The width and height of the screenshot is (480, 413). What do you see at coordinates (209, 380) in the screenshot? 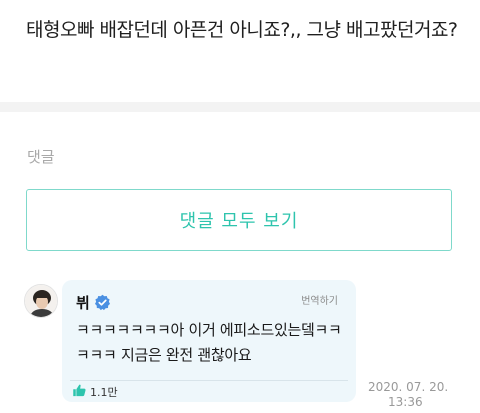
I see `bubble-divider` at bounding box center [209, 380].